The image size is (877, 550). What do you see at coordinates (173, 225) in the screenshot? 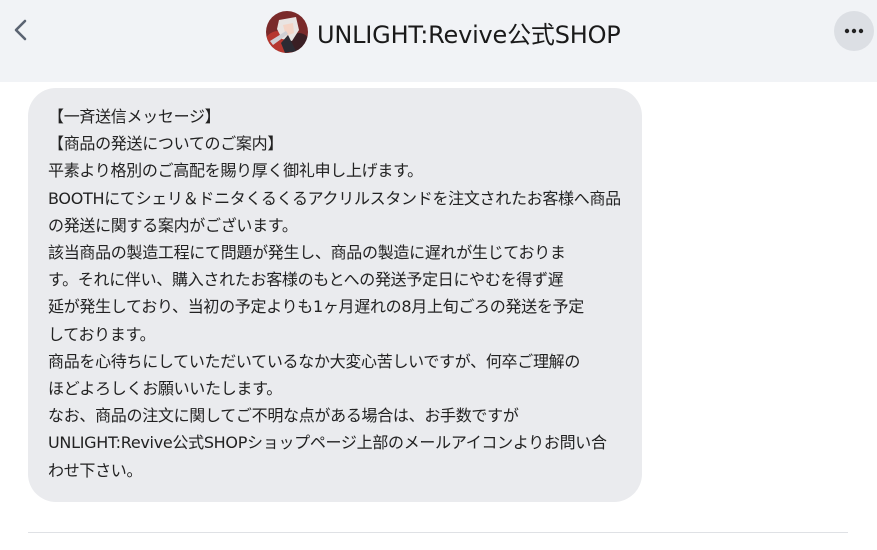
I see `message-line: の発送に関する案内がございます。` at bounding box center [173, 225].